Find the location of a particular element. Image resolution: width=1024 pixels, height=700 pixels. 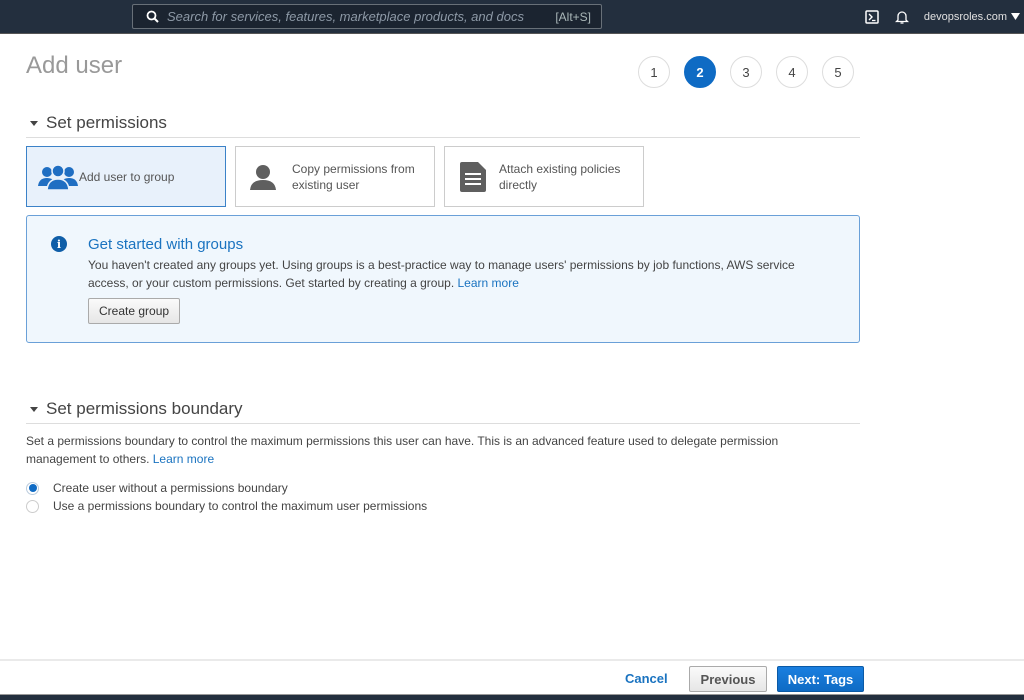

search-icon is located at coordinates (152, 17).